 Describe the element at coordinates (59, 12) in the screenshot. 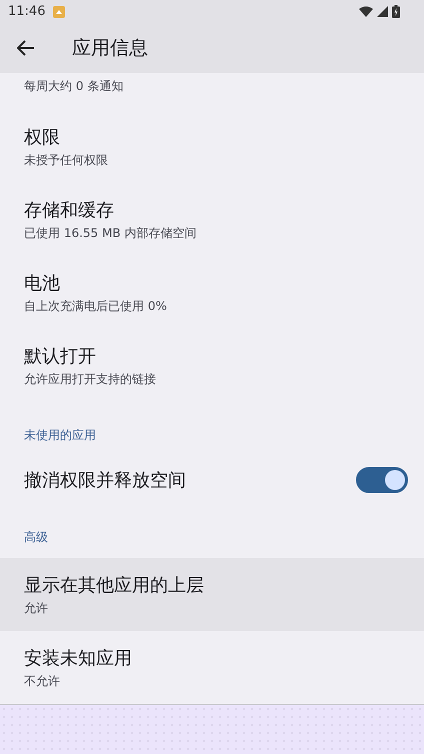

I see `notification-icon` at that location.